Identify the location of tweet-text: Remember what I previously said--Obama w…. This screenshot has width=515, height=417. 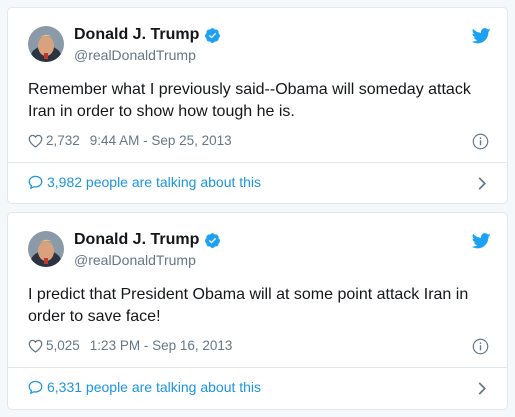
(249, 100).